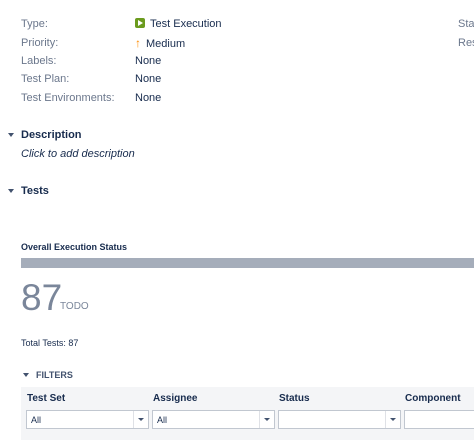 This screenshot has width=474, height=440. Describe the element at coordinates (294, 398) in the screenshot. I see `filter-status-header: Status` at that location.